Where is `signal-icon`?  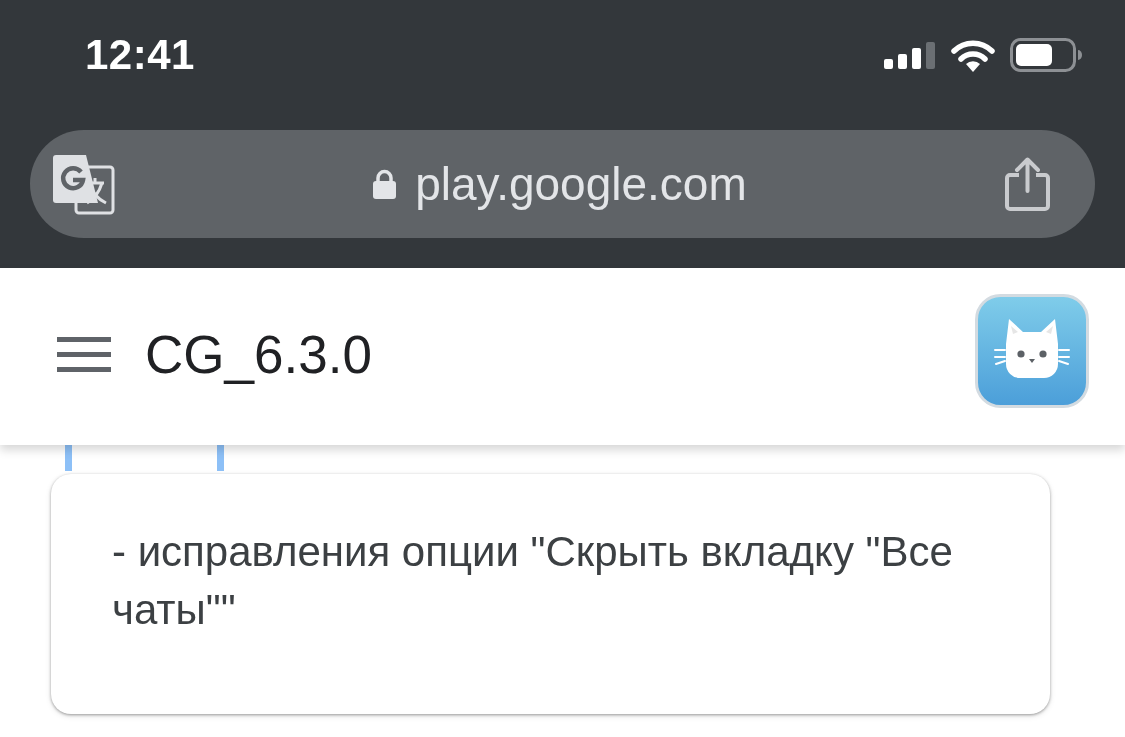 signal-icon is located at coordinates (910, 55).